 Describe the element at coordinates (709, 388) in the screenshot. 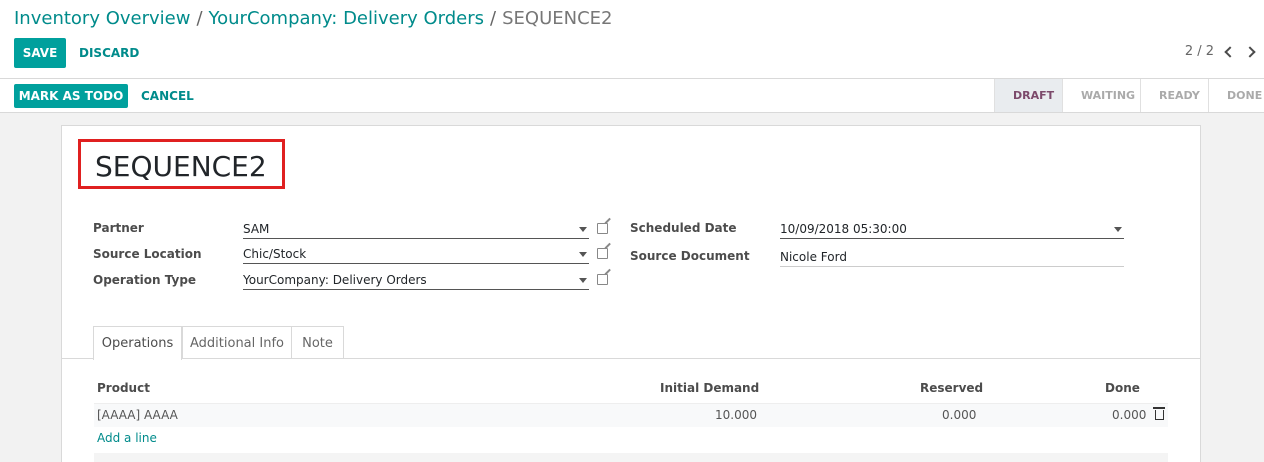

I see `column-header-initial-demand: Initial Demand` at that location.